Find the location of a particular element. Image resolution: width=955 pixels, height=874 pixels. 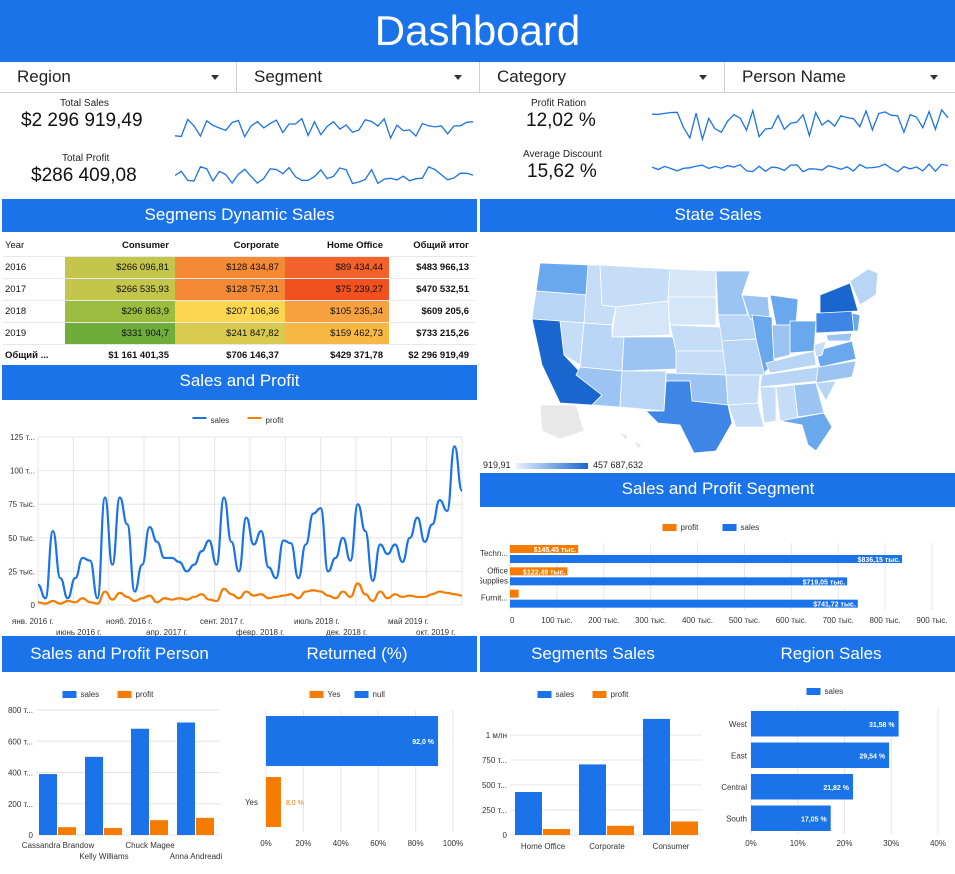

y-tick-label: 1 млн is located at coordinates (496, 735).